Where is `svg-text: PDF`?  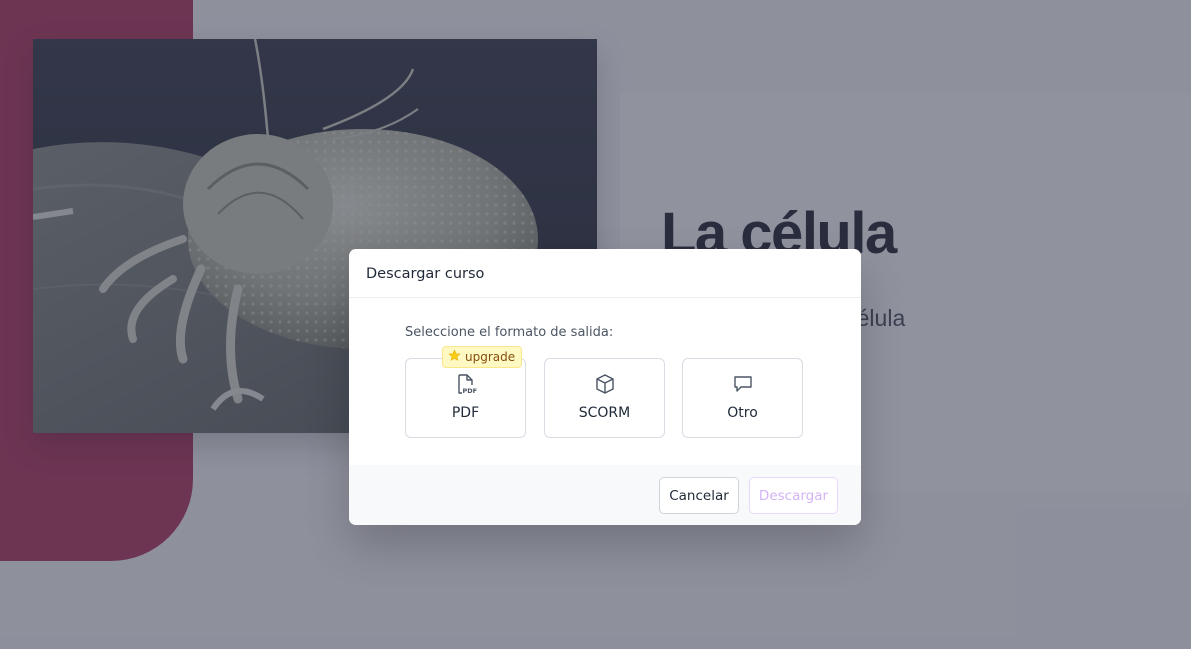
svg-text: PDF is located at coordinates (469, 391).